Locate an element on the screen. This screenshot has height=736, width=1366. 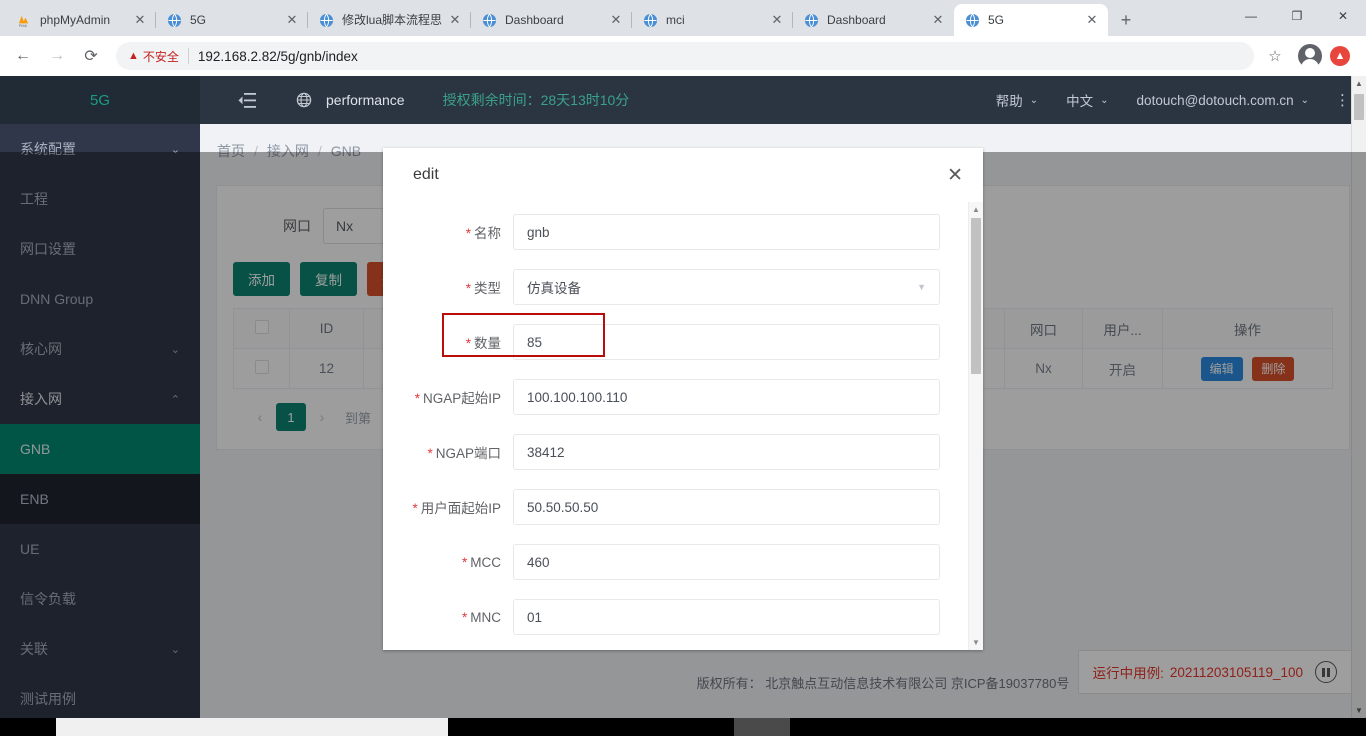
input-ngap-start-ip-value: 100.100.100.110 is located at coordinates (577, 397).